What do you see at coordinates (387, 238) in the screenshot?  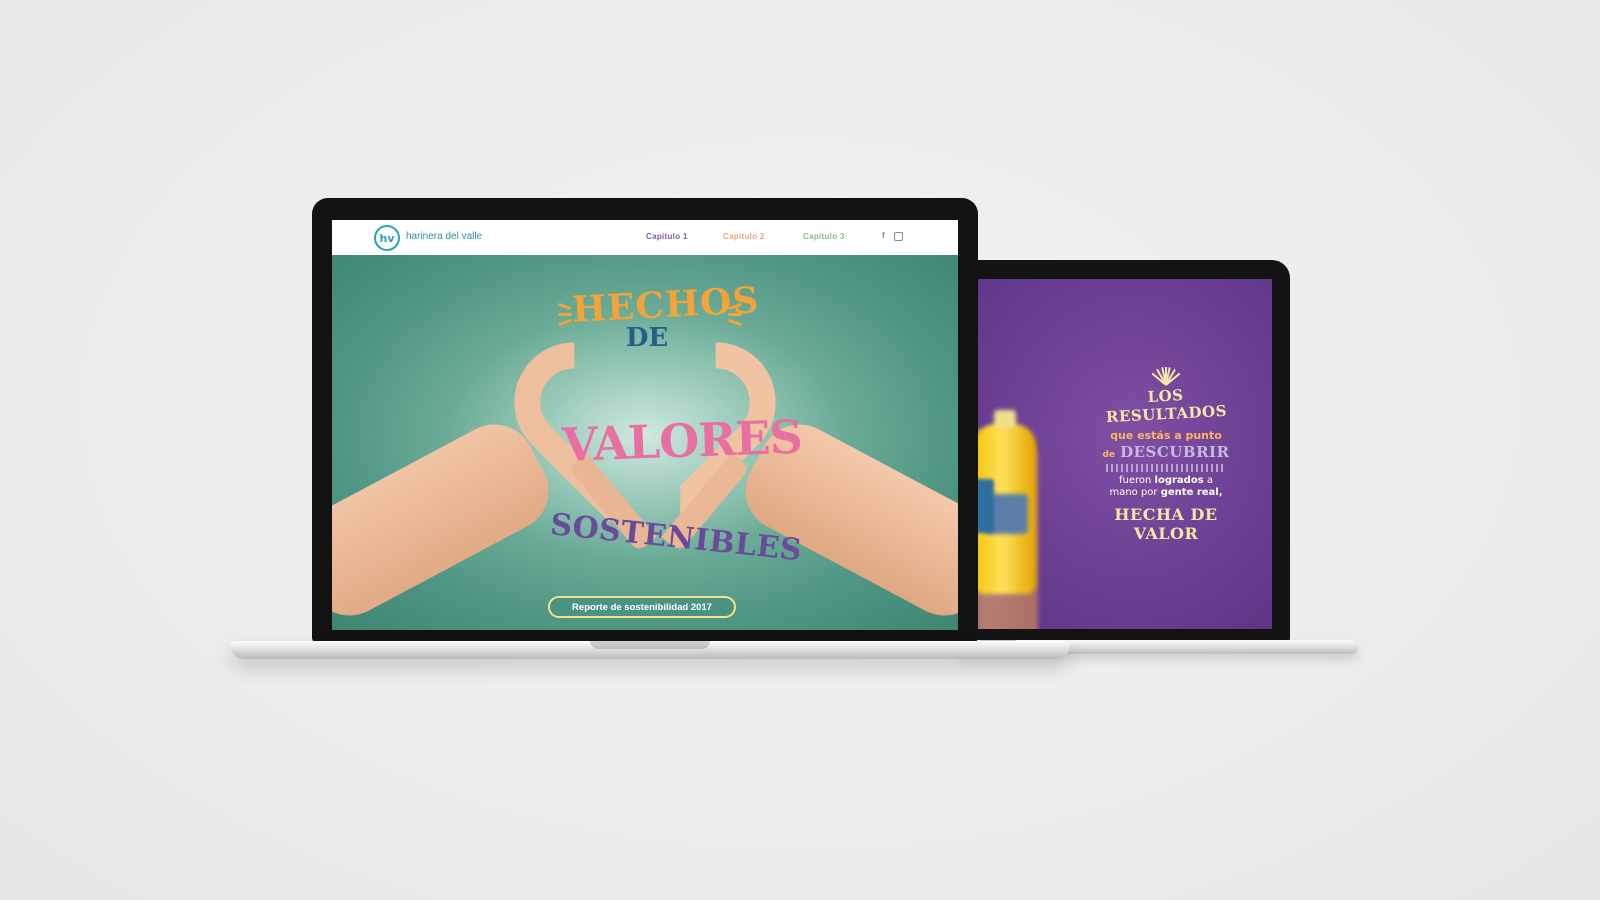 I see `brand-logo: hv` at bounding box center [387, 238].